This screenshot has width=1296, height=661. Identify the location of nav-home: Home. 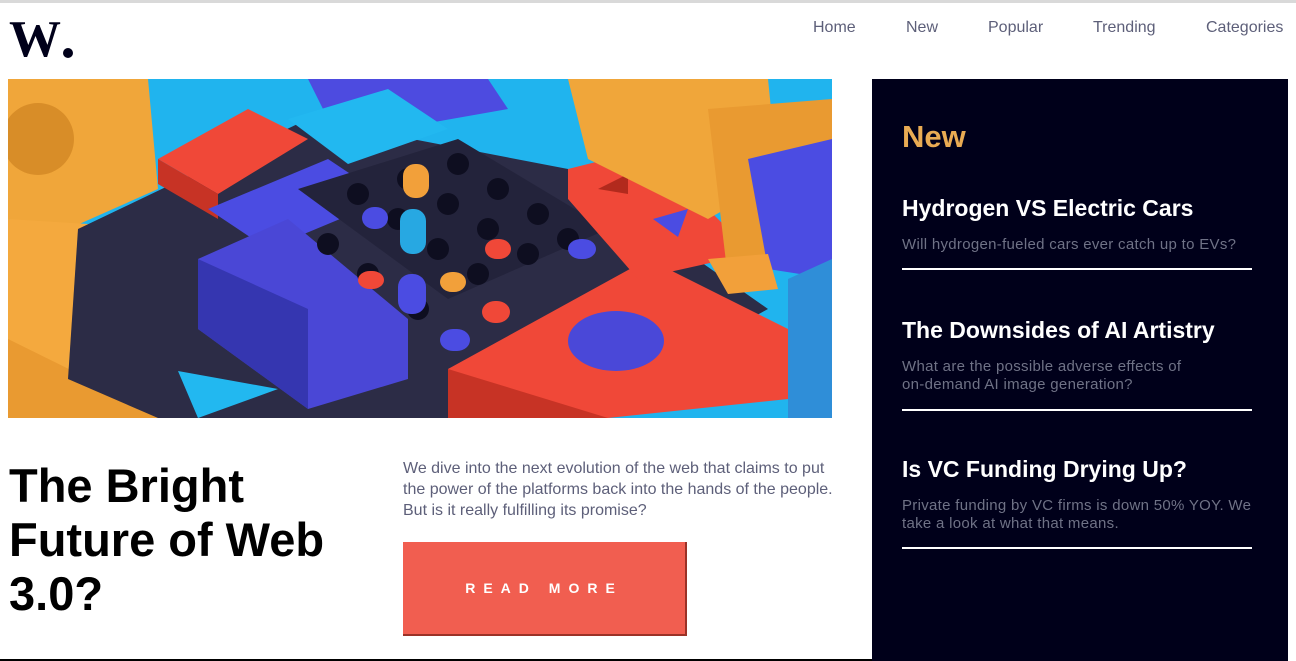
(834, 28).